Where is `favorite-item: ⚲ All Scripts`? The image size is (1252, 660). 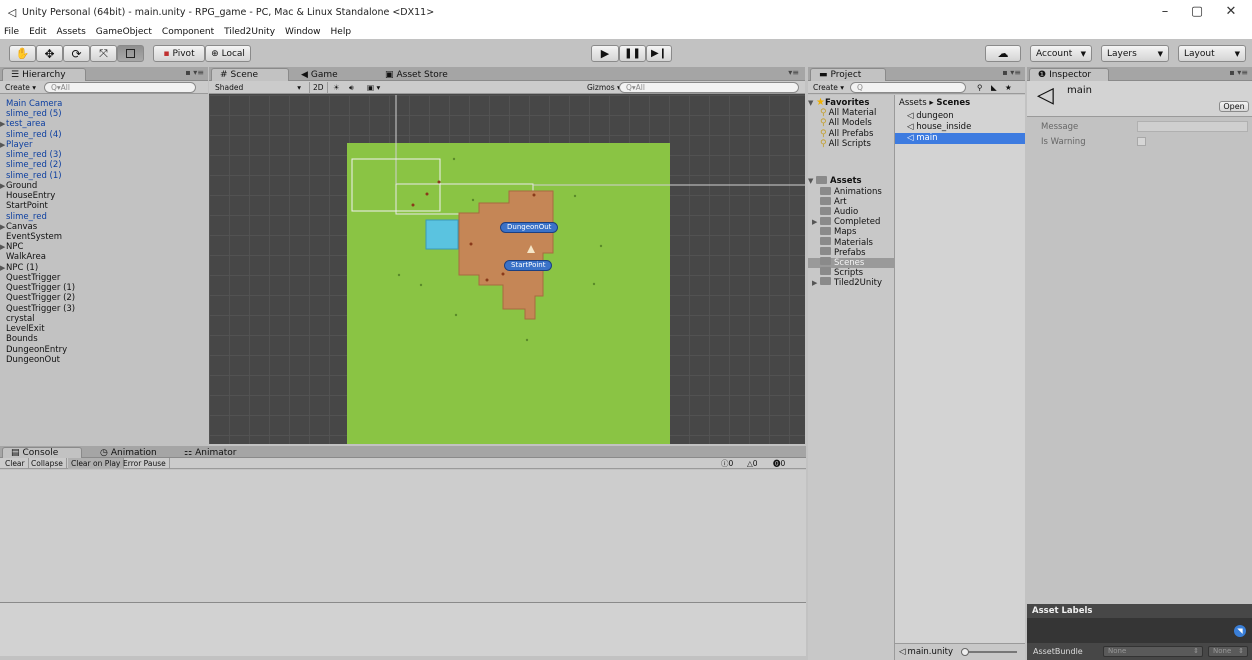 favorite-item: ⚲ All Scripts is located at coordinates (851, 144).